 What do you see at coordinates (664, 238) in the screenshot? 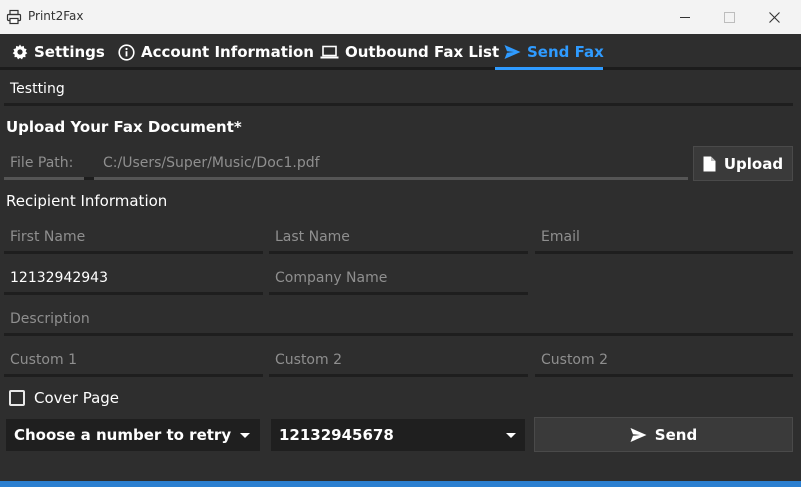
I see `email-field: Email` at bounding box center [664, 238].